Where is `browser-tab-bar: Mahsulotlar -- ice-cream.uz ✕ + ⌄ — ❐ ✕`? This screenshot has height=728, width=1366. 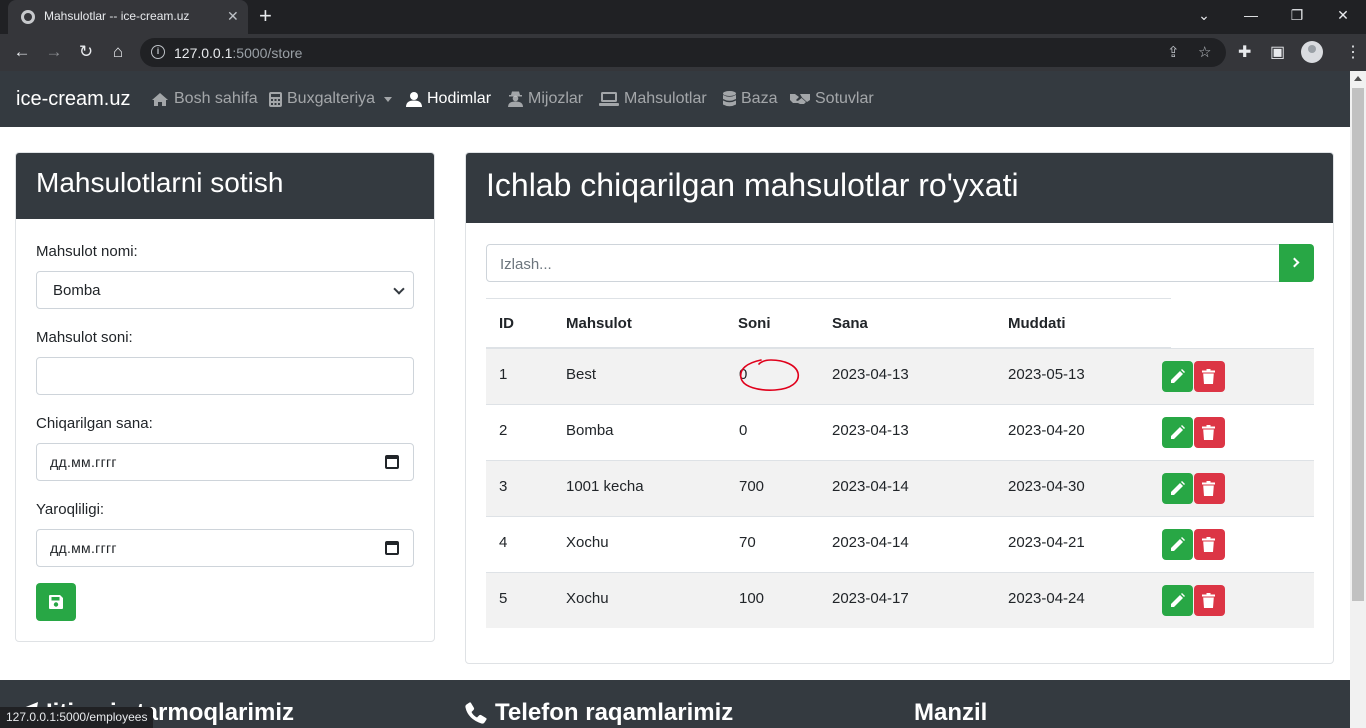
browser-tab-bar: Mahsulotlar -- ice-cream.uz ✕ + ⌄ — ❐ ✕ is located at coordinates (683, 17).